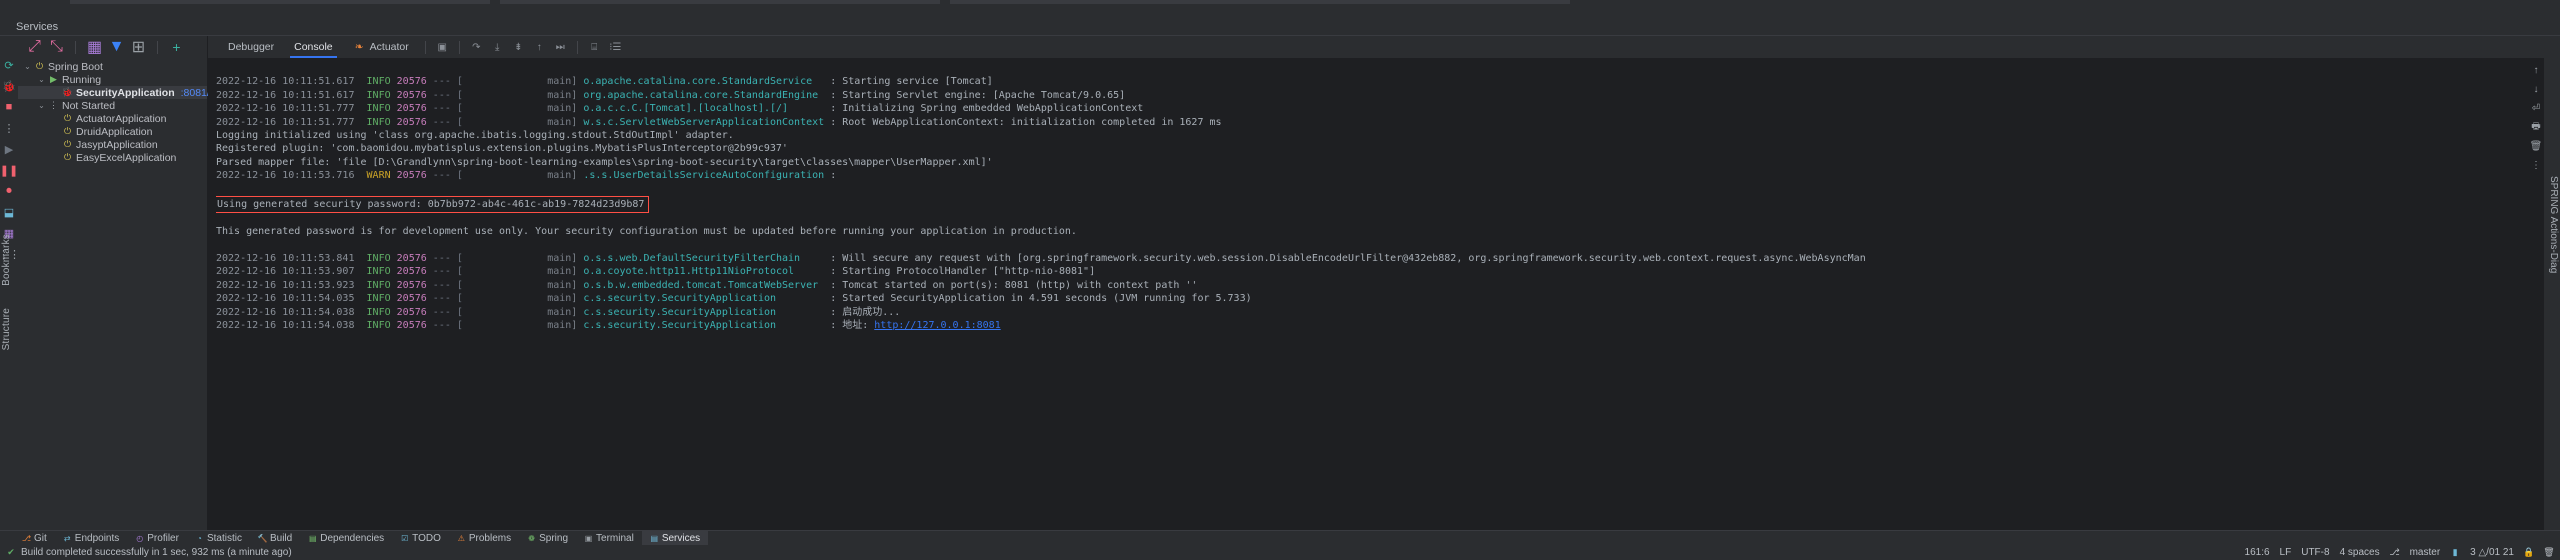 The image size is (2560, 560). I want to click on toolwindow-statistic: ◔ Statistic, so click(218, 538).